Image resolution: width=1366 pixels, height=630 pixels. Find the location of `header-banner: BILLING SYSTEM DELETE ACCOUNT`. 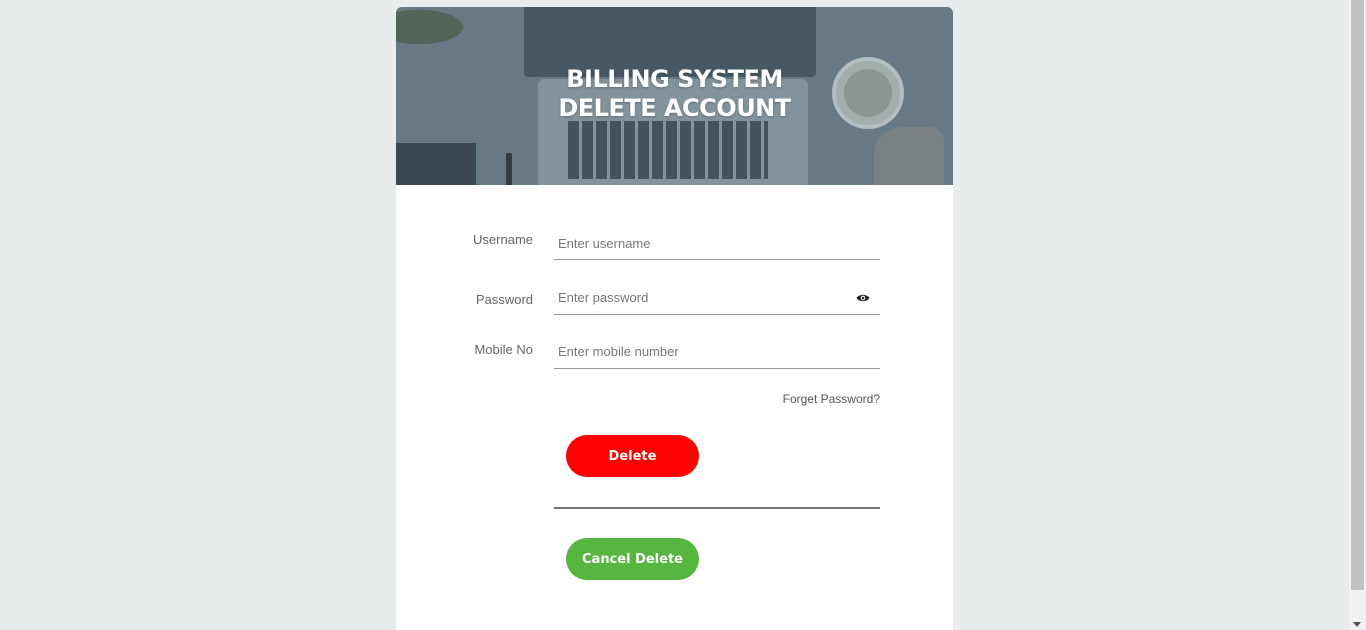

header-banner: BILLING SYSTEM DELETE ACCOUNT is located at coordinates (674, 96).